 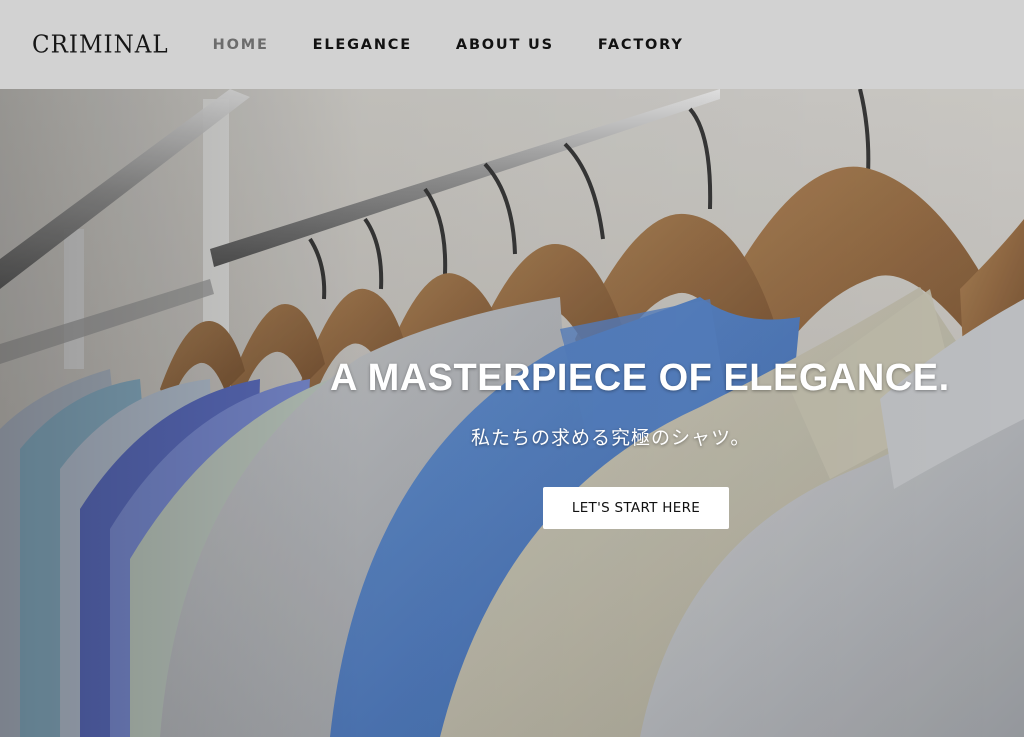 What do you see at coordinates (362, 45) in the screenshot?
I see `nav-elegance: ELEGANCE` at bounding box center [362, 45].